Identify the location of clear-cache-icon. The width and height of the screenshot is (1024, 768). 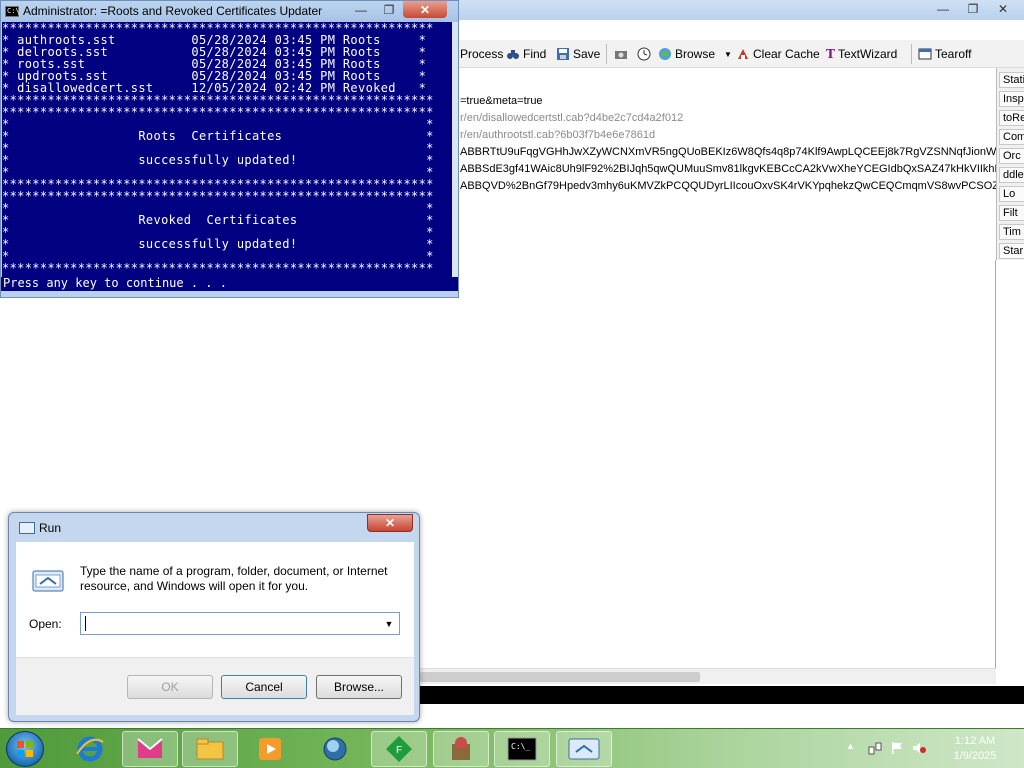
(743, 54).